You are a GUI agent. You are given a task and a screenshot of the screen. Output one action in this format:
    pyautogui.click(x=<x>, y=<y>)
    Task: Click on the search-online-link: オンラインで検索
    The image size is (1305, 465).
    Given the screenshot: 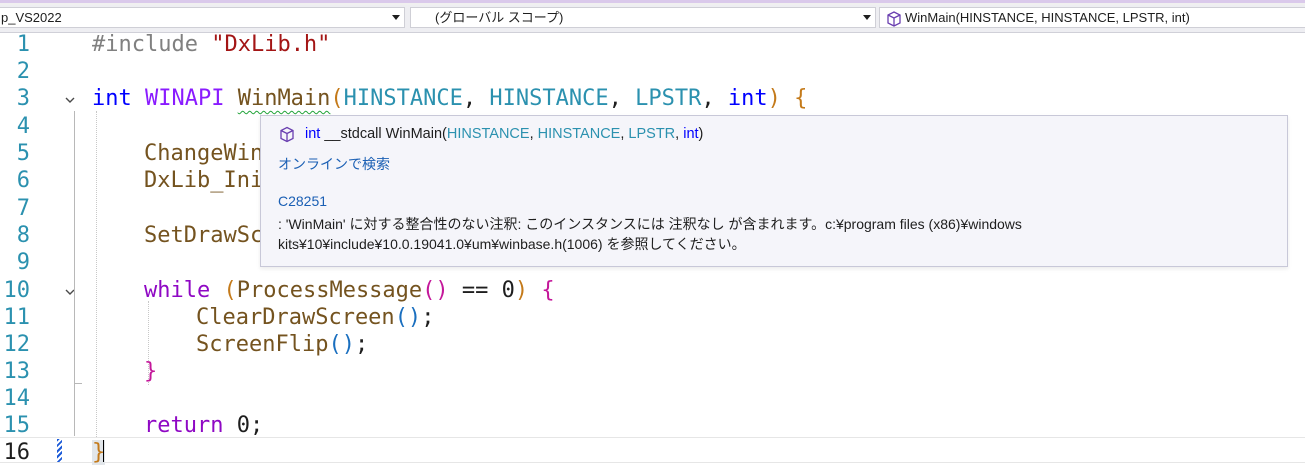 What is the action you would take?
    pyautogui.click(x=334, y=164)
    